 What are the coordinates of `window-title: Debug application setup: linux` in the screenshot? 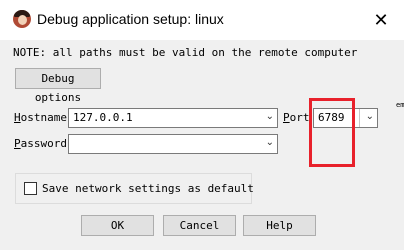 It's located at (130, 19).